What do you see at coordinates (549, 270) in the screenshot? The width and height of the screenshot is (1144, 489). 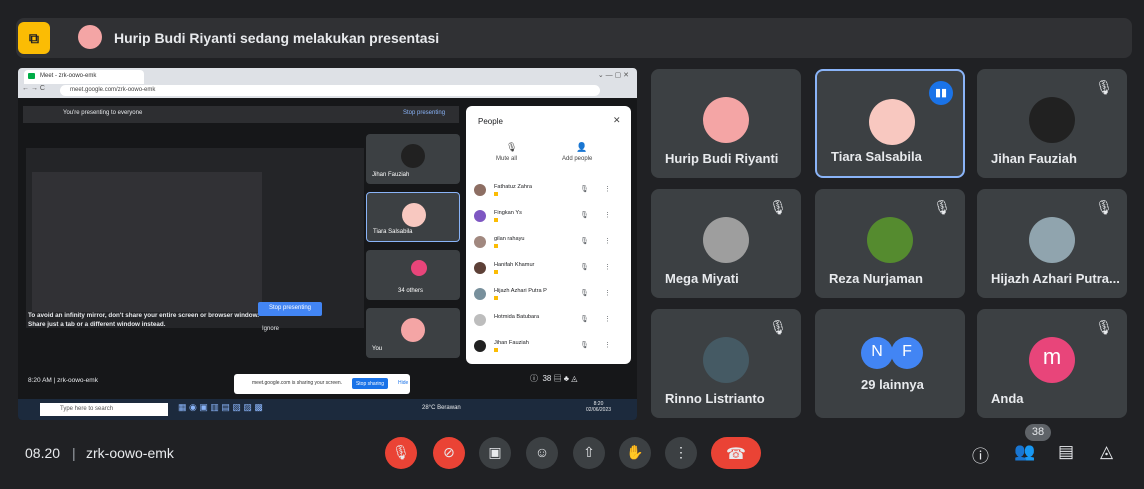 I see `participant-row: Hanifah Khamur 🎙 ⋮` at bounding box center [549, 270].